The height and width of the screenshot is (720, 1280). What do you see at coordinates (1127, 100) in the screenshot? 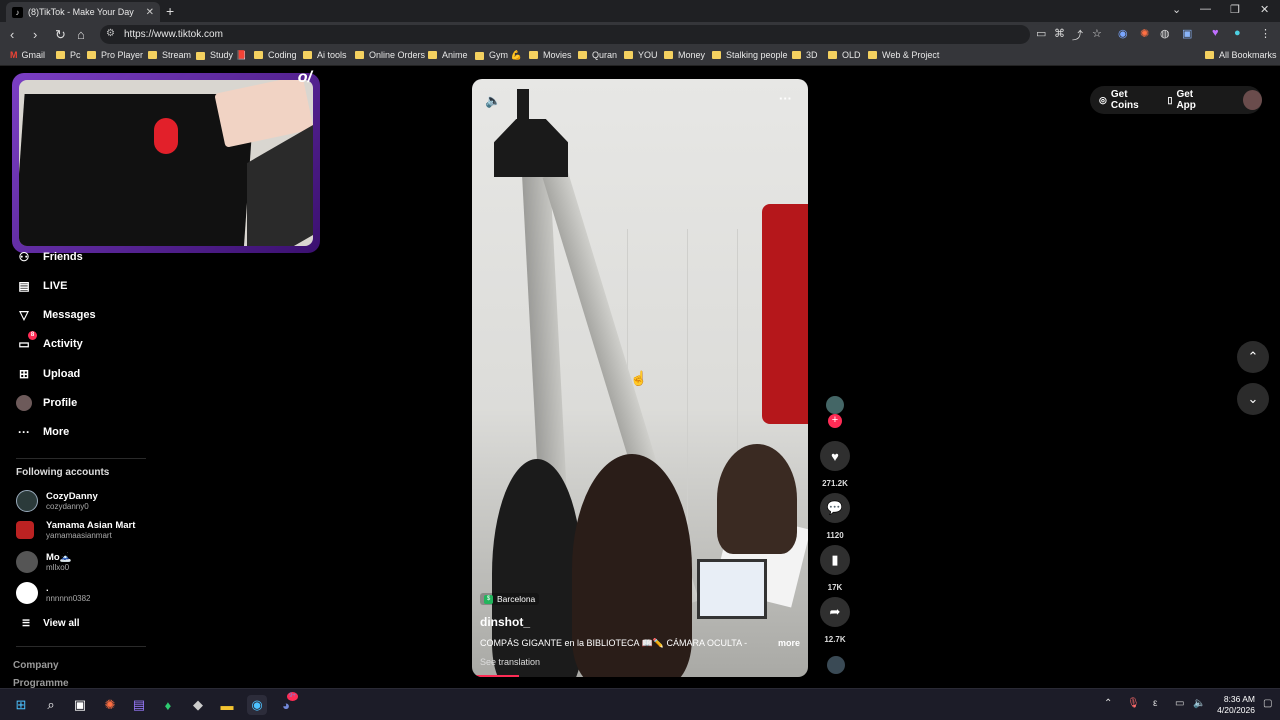
I see `get-coins-button: ◎ Get Coins` at bounding box center [1127, 100].